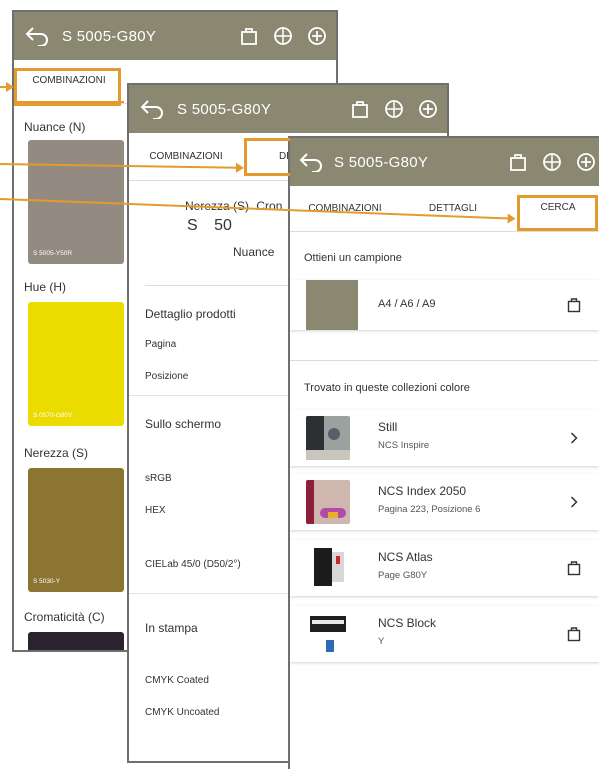  What do you see at coordinates (353, 258) in the screenshot?
I see `sample-section-title: Ottieni un campione` at bounding box center [353, 258].